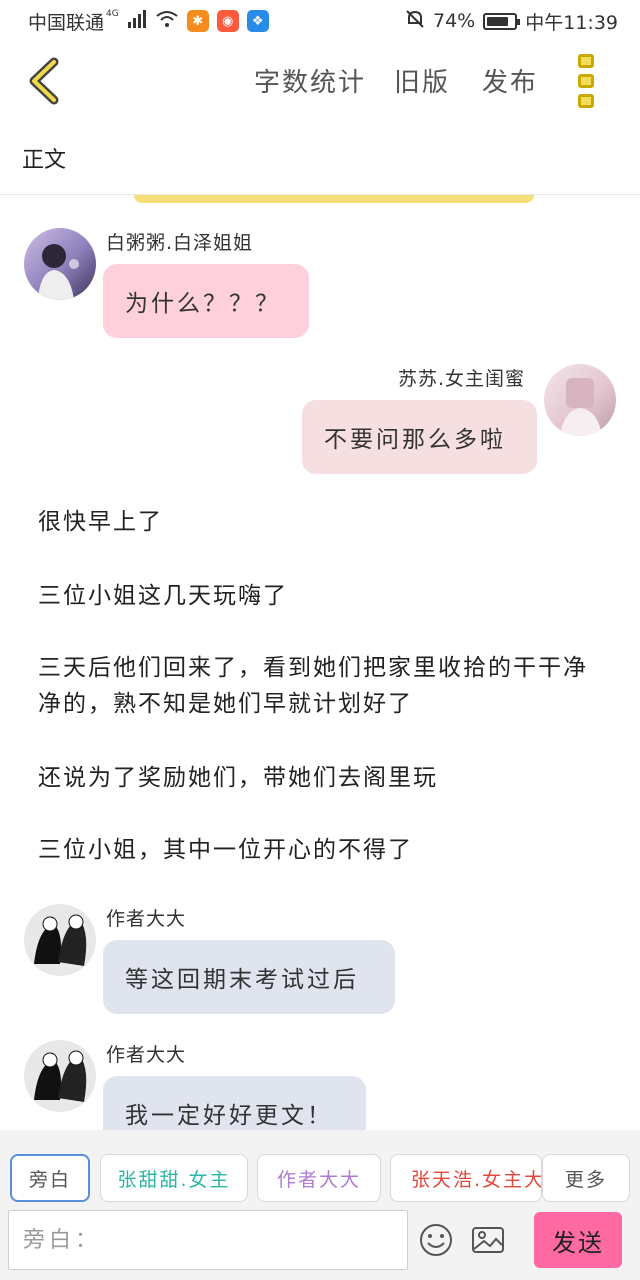 Image resolution: width=640 pixels, height=1280 pixels. What do you see at coordinates (415, 21) in the screenshot?
I see `mute-icon` at bounding box center [415, 21].